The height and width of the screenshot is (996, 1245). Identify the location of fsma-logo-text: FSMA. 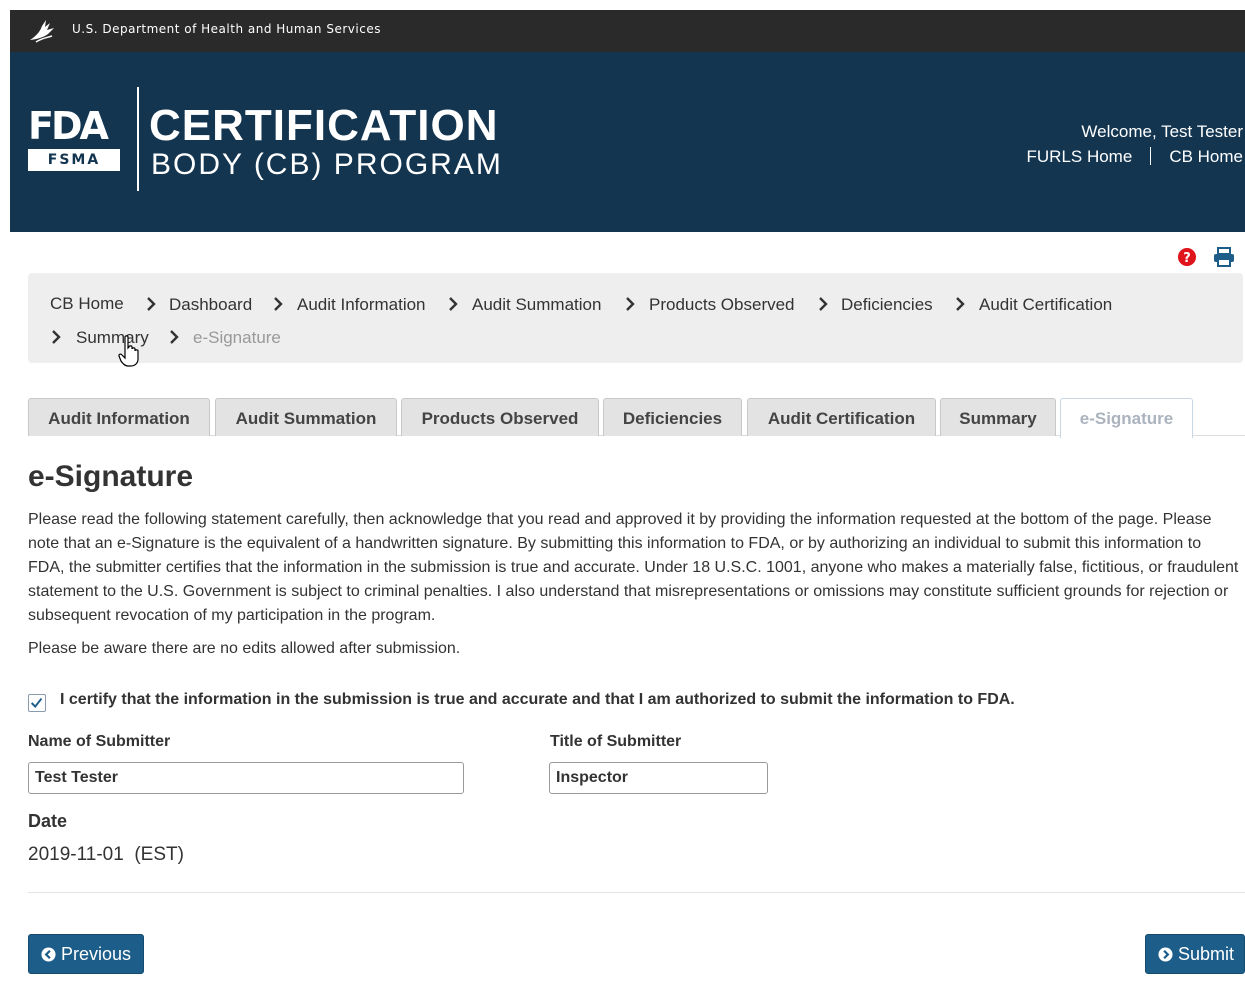
(74, 160).